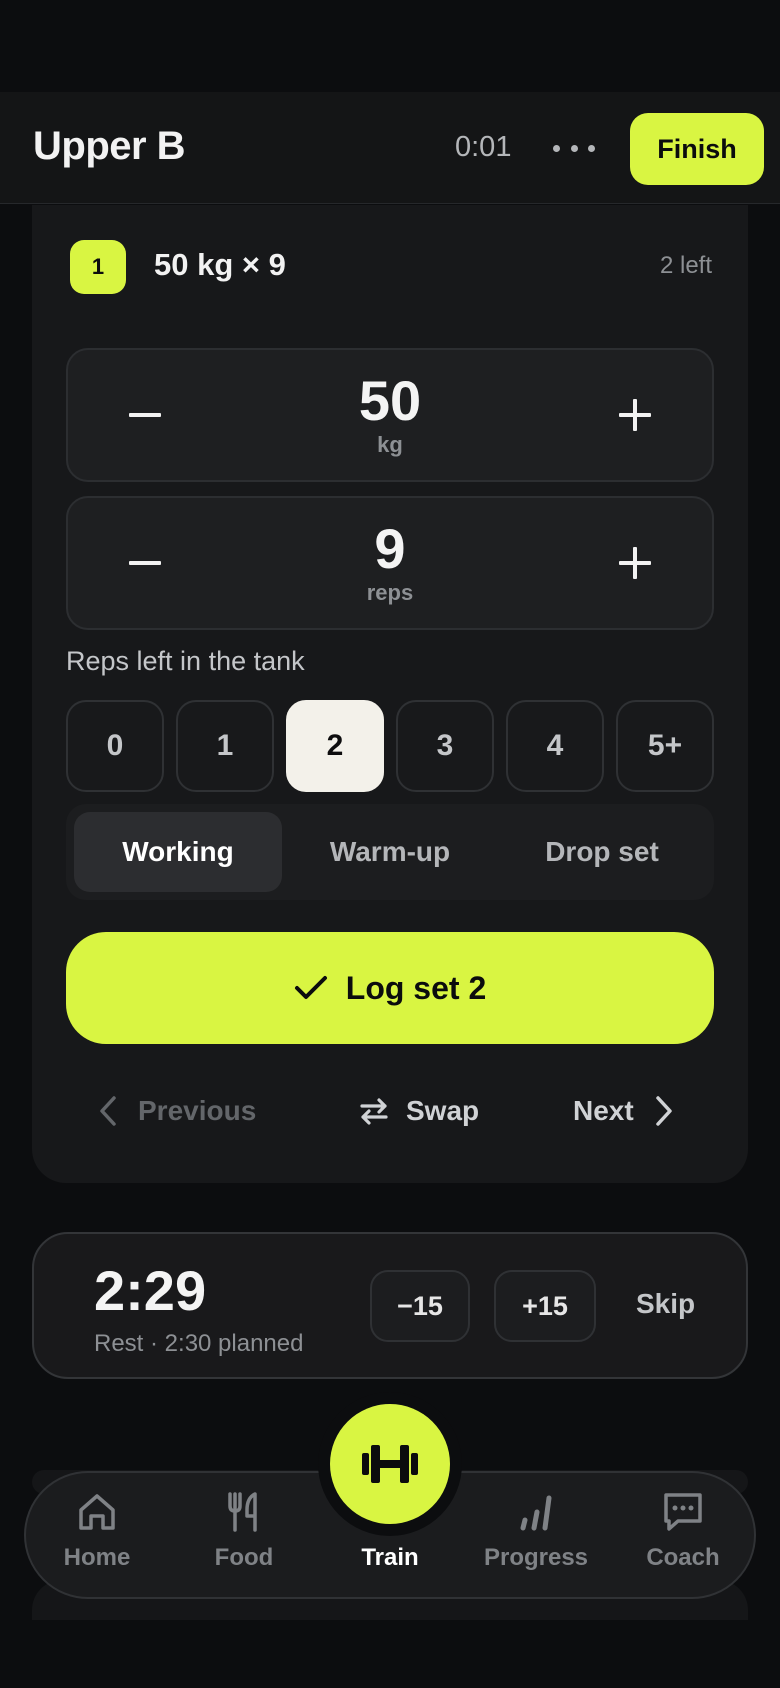  I want to click on rest-plus-15-button: +15, so click(545, 1306).